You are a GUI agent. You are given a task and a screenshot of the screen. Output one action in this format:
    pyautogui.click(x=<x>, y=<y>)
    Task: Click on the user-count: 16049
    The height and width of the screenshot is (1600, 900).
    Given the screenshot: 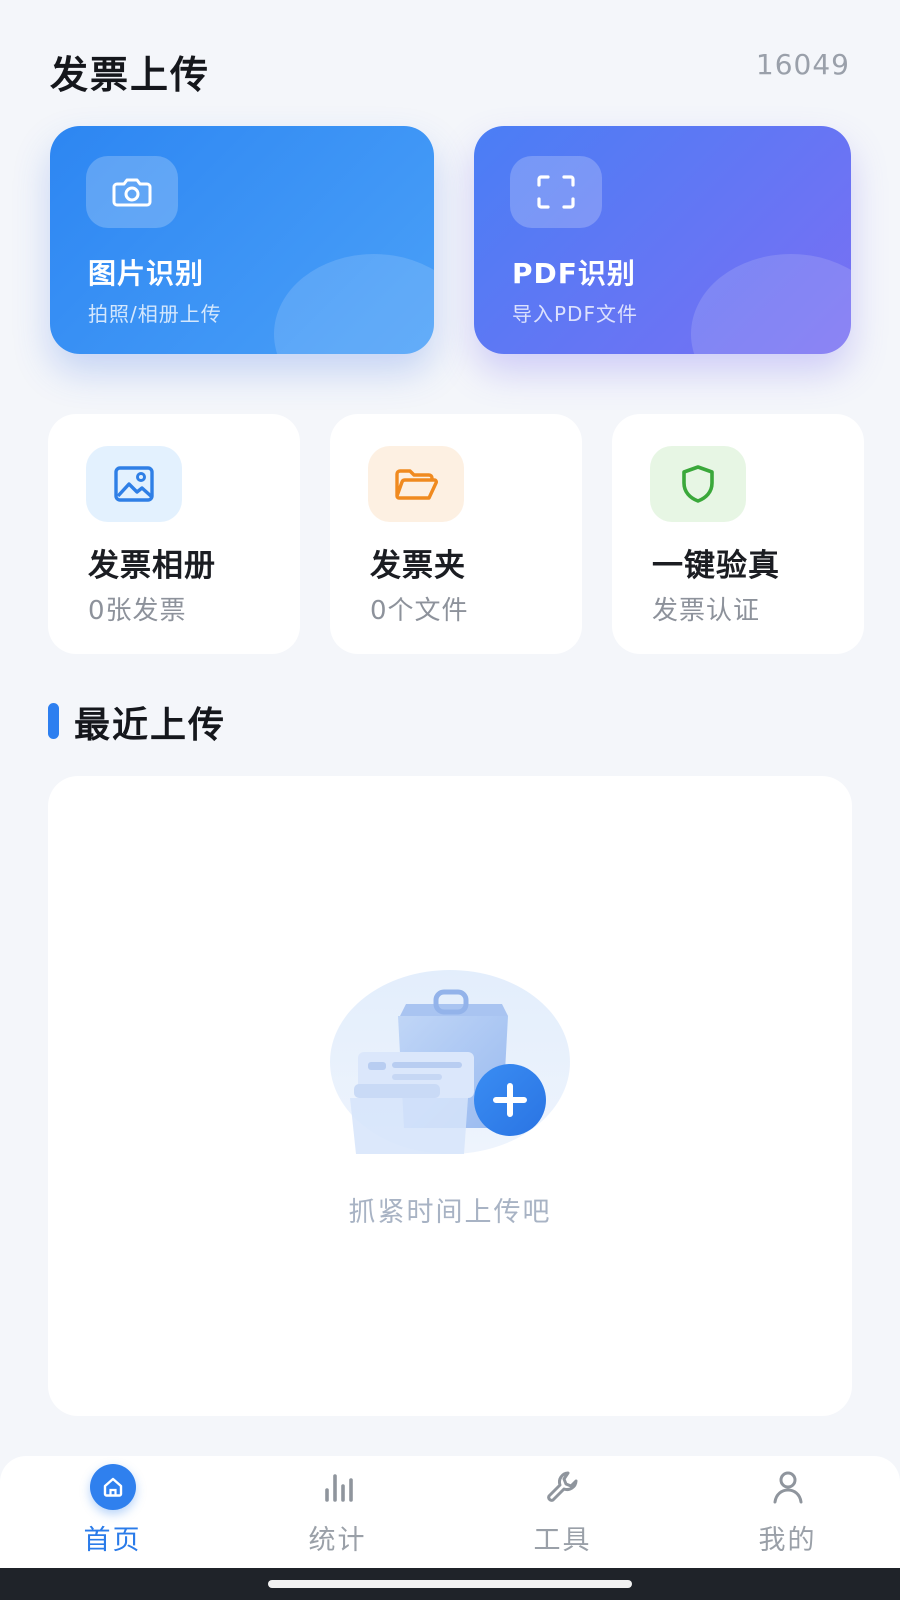 What is the action you would take?
    pyautogui.click(x=802, y=64)
    